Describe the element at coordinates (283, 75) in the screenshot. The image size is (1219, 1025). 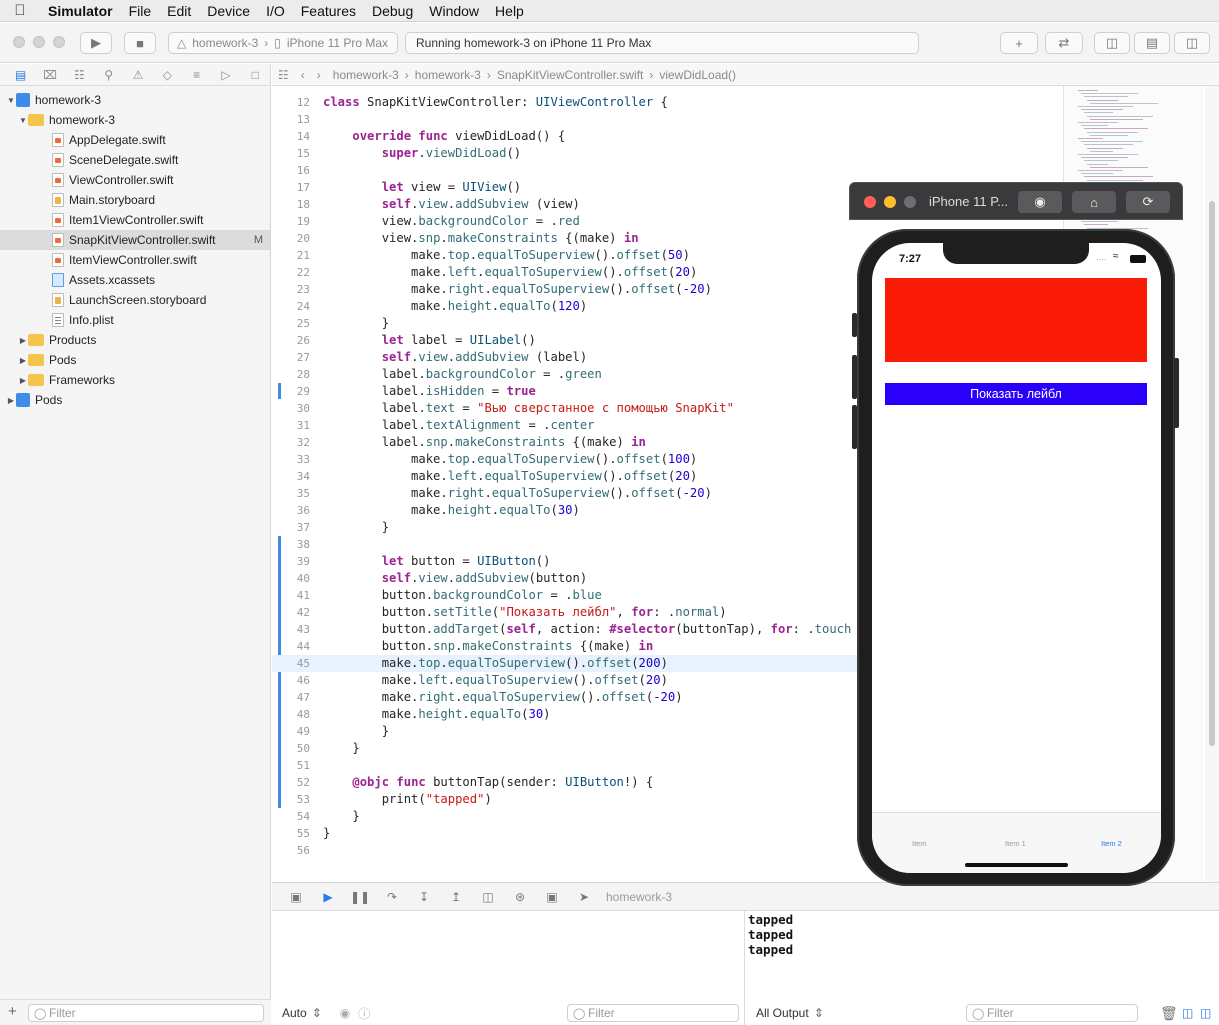
I see `related-items-icon: ☷` at that location.